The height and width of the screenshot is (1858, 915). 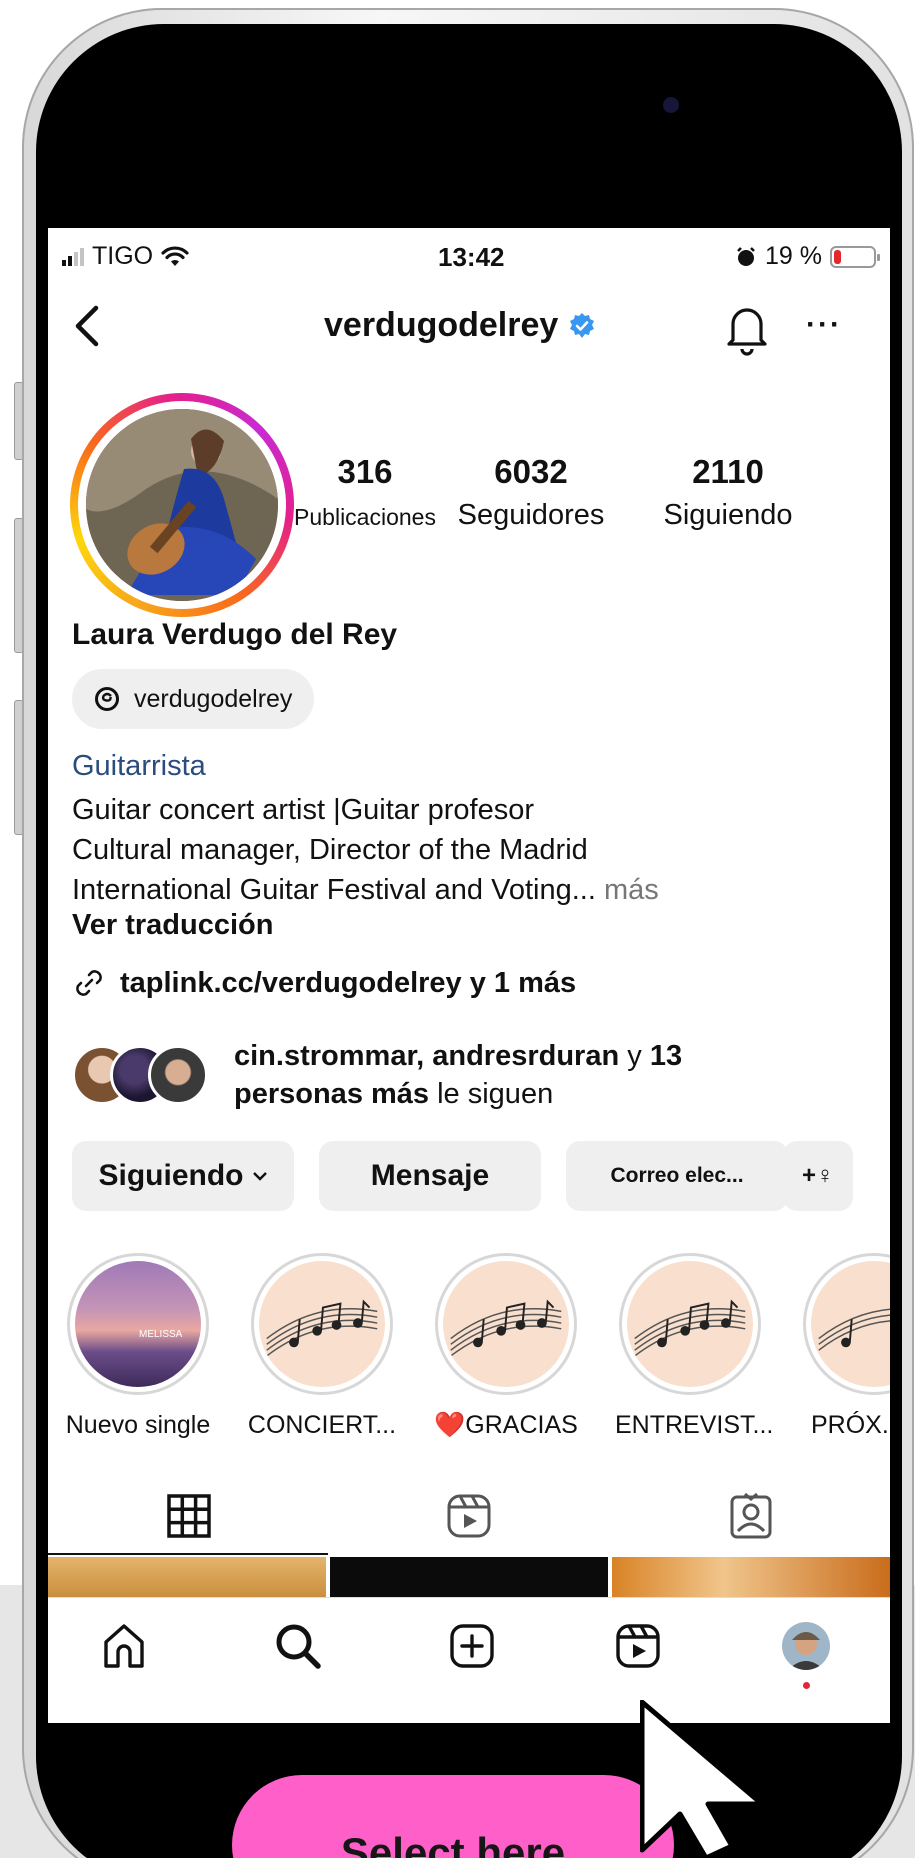 I want to click on story-ring, so click(x=182, y=505).